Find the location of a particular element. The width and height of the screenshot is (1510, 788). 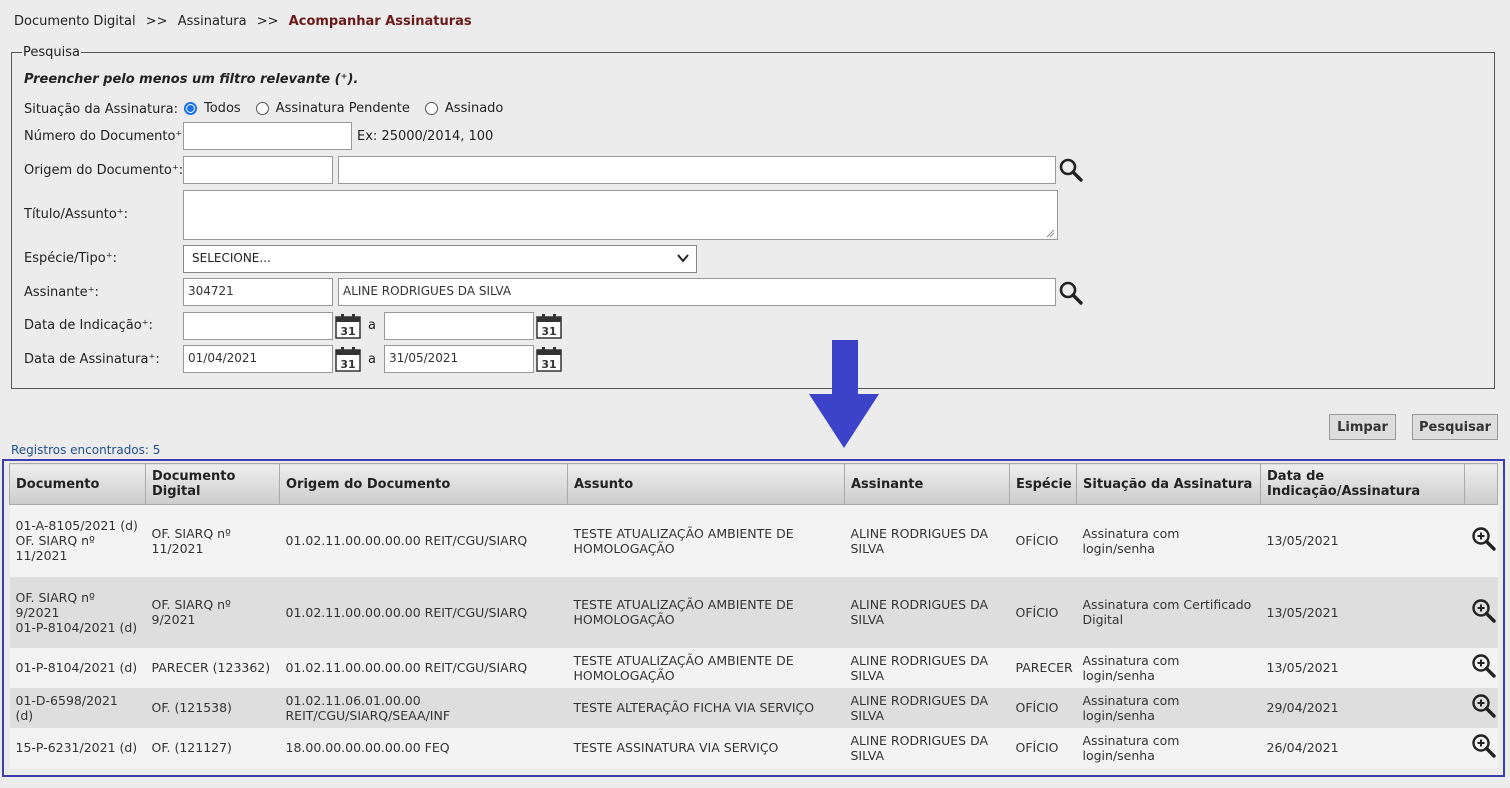

breadcrumb-item-assinatura: Assinatura is located at coordinates (212, 21).